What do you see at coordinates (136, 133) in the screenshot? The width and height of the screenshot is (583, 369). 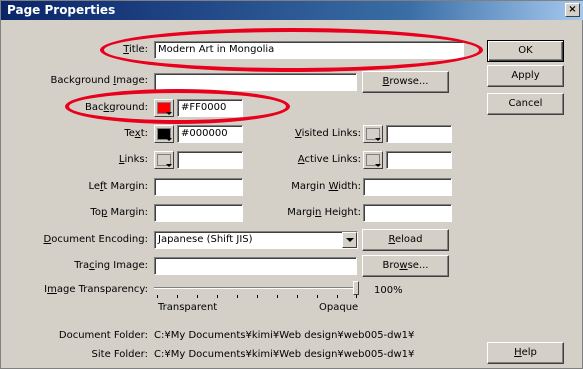 I see `text-color-label: Text:` at bounding box center [136, 133].